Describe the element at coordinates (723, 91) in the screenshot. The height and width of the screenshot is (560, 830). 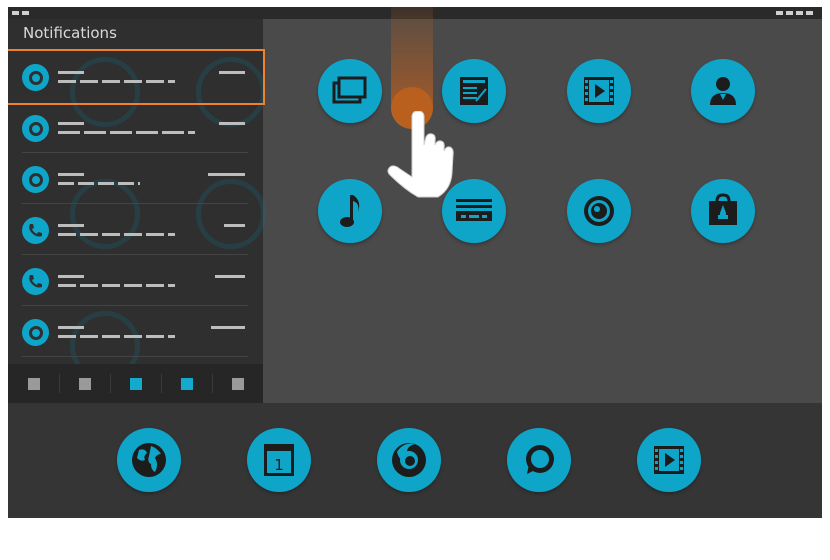
I see `contacts-icon` at that location.